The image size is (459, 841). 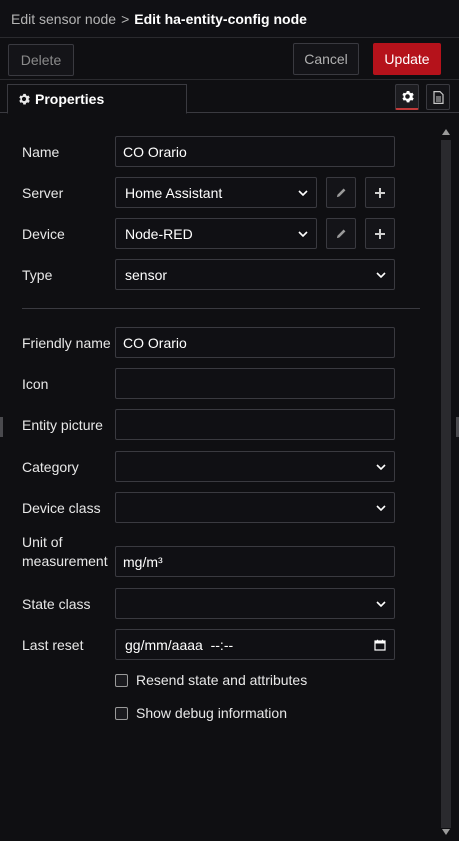 I want to click on type-select: sensor, so click(x=255, y=274).